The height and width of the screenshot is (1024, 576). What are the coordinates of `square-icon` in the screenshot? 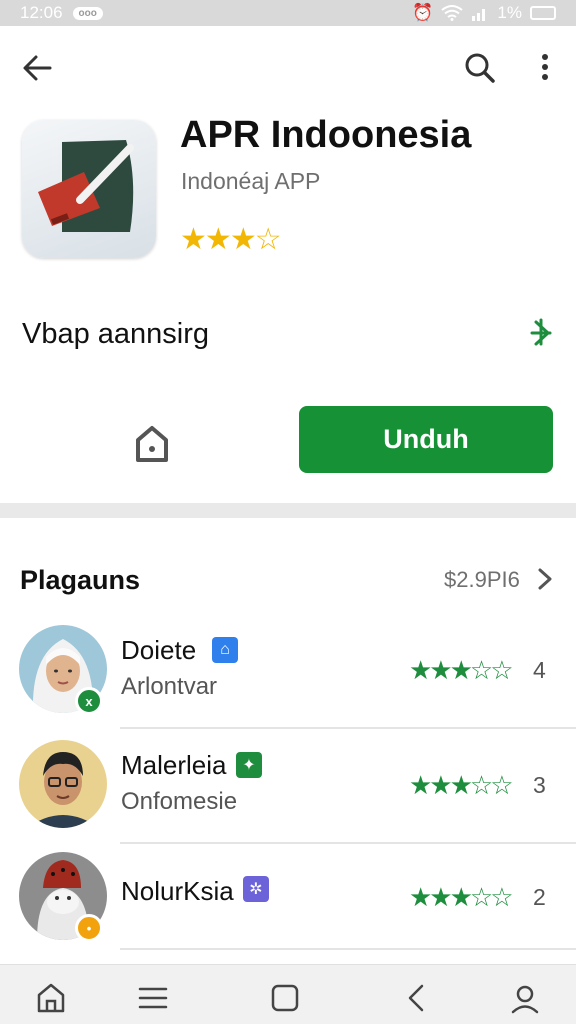 It's located at (285, 998).